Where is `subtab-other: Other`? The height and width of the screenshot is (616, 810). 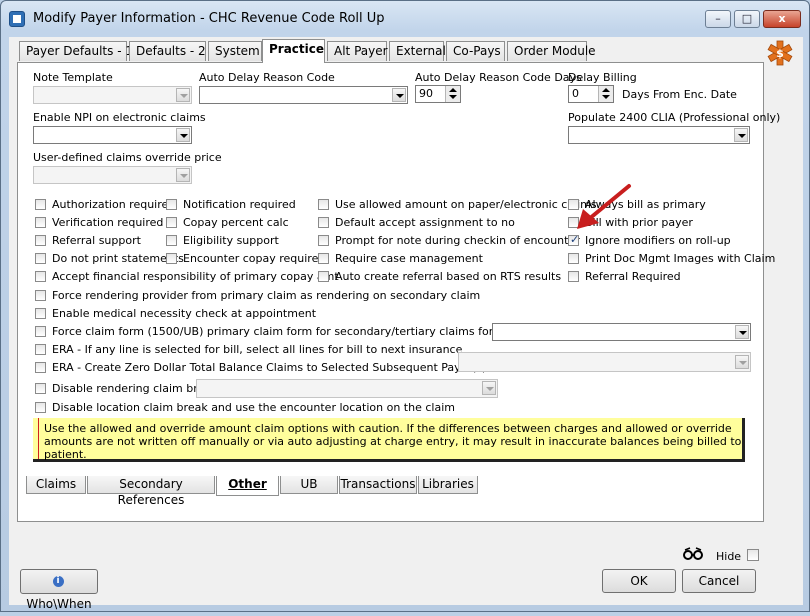 subtab-other: Other is located at coordinates (247, 486).